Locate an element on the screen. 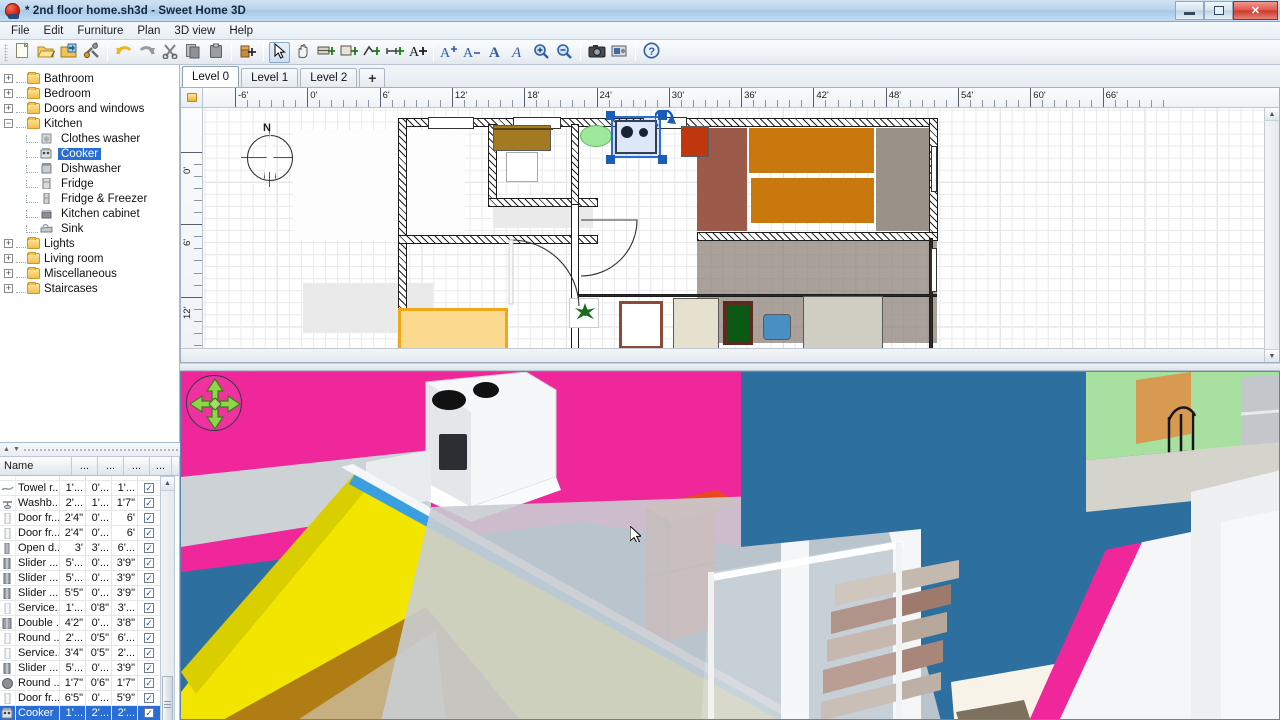 This screenshot has width=1280, height=720. italic-style-button: A is located at coordinates (518, 52).